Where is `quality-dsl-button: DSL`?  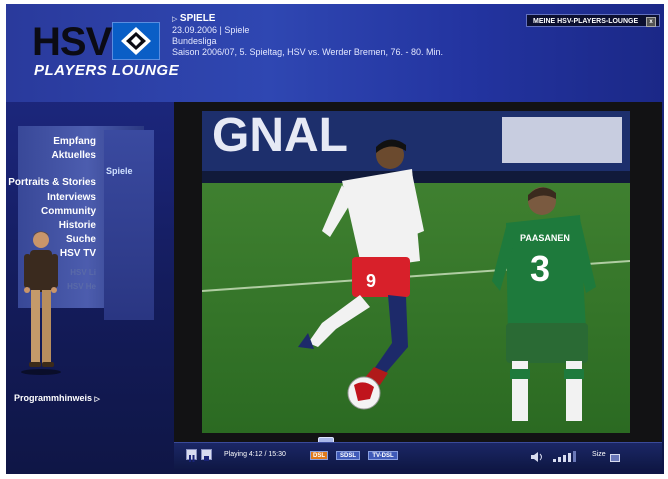
quality-dsl-button: DSL is located at coordinates (319, 455).